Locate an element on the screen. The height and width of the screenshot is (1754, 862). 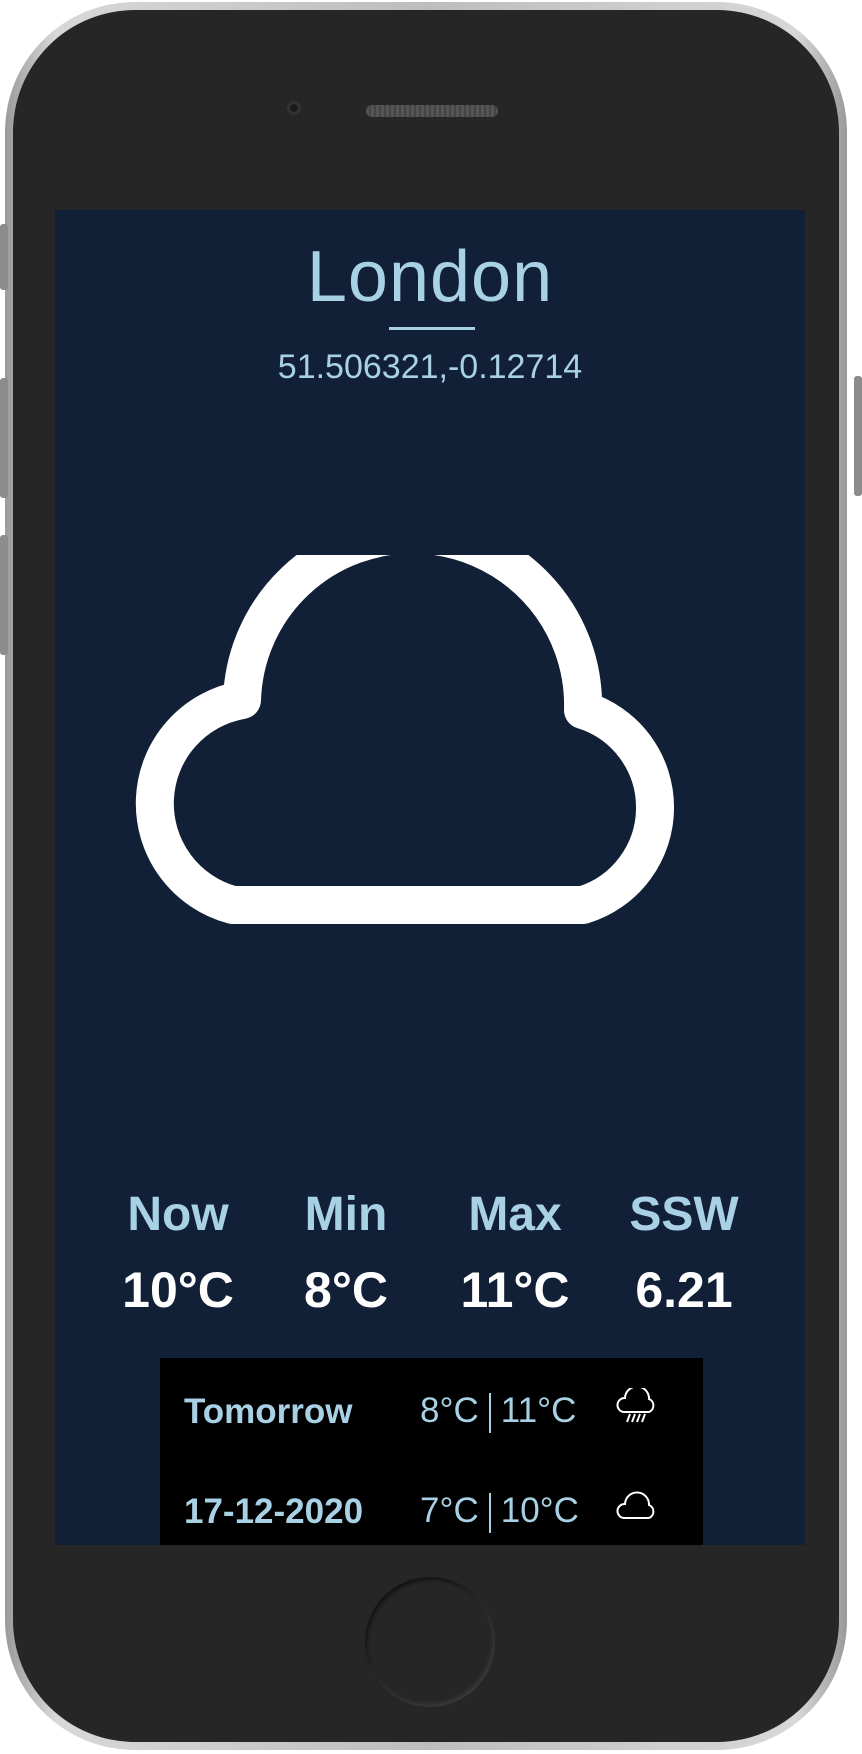
forecast-row: 17-12-2020 7°C 10°C is located at coordinates (431, 1508).